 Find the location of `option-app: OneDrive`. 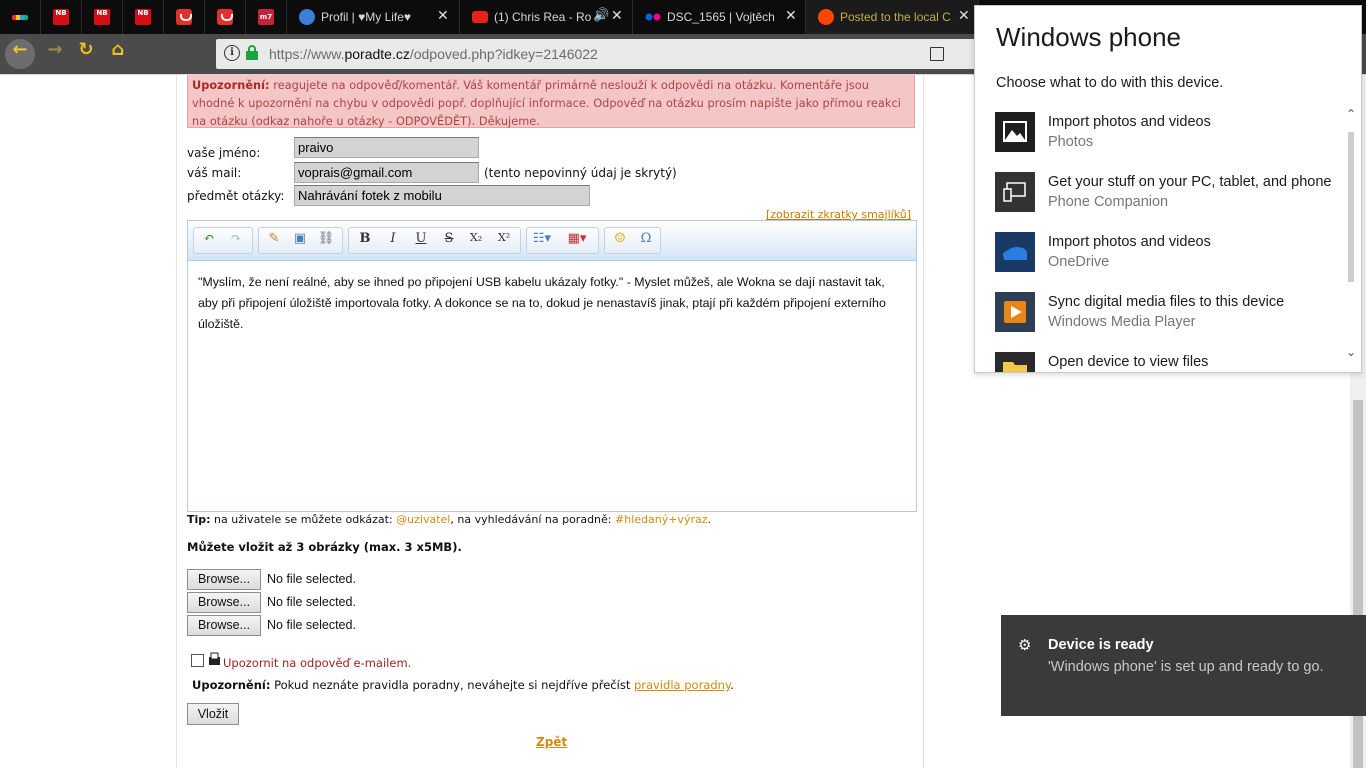

option-app: OneDrive is located at coordinates (1079, 262).